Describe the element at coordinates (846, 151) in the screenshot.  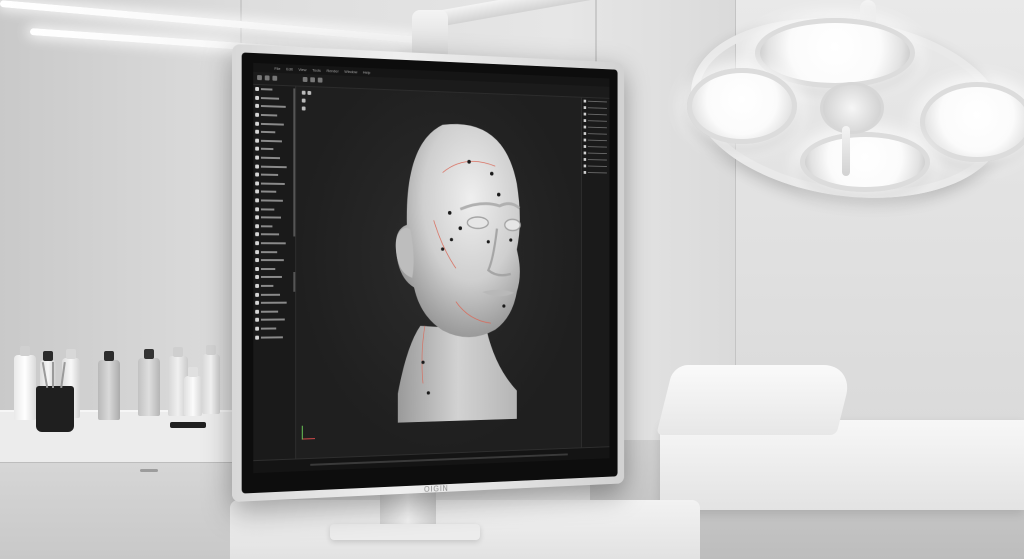
I see `lamp-handle` at that location.